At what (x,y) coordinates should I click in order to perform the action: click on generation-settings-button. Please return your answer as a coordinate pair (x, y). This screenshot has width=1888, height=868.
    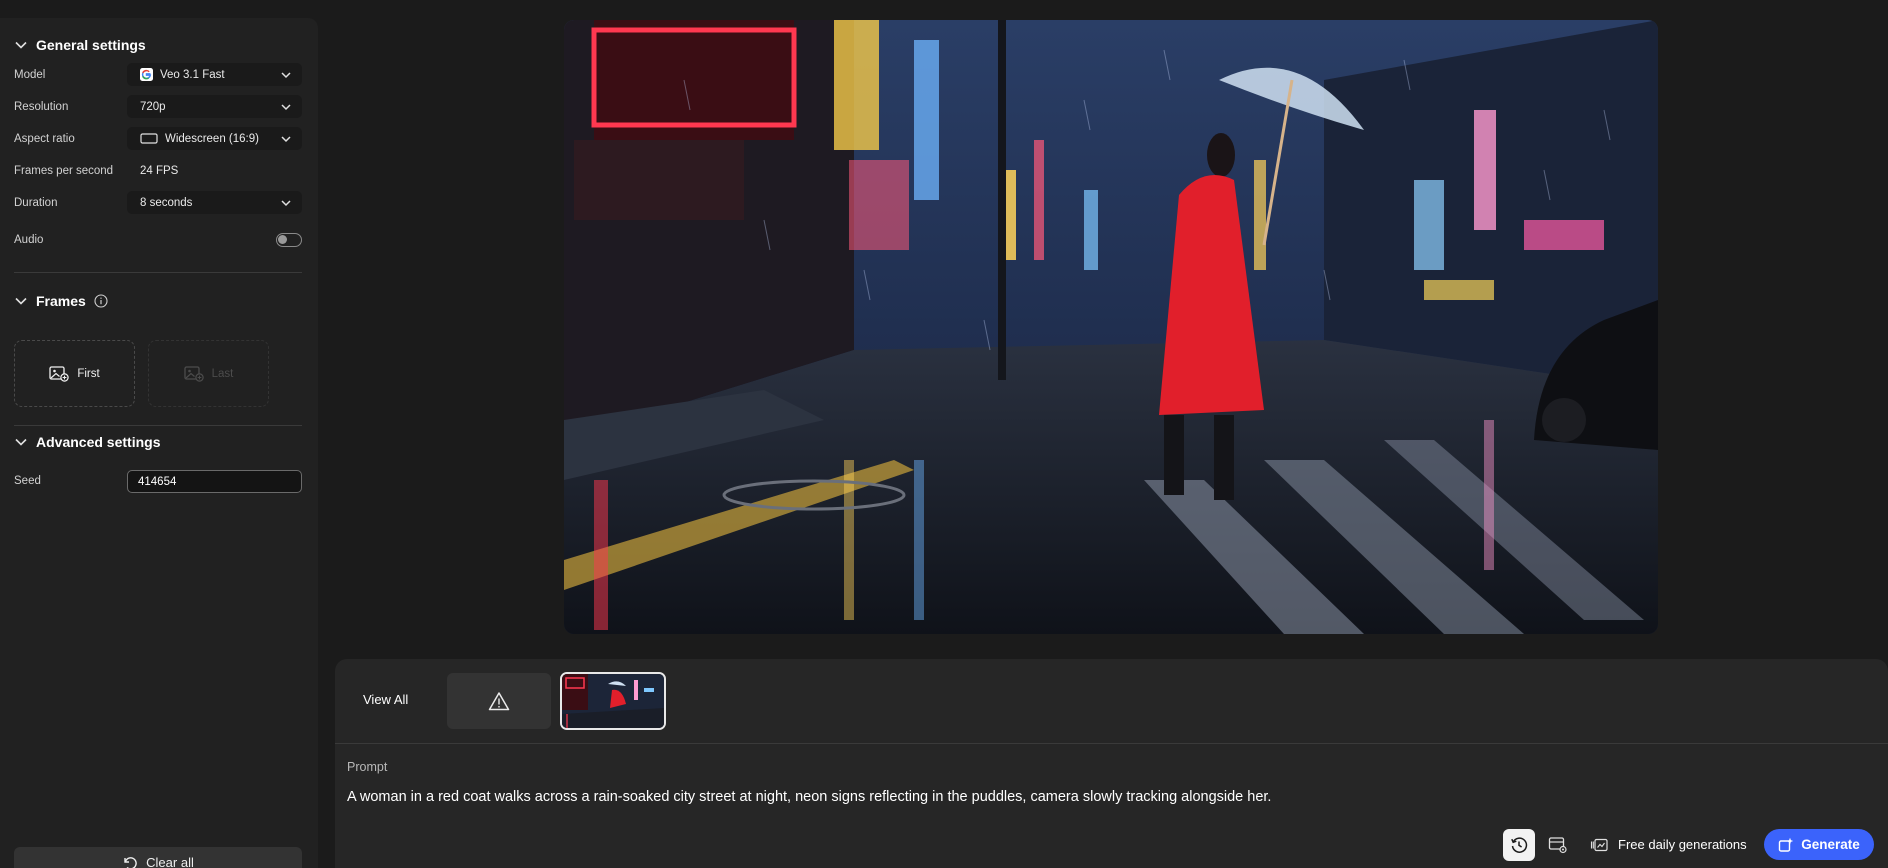
    Looking at the image, I should click on (1558, 845).